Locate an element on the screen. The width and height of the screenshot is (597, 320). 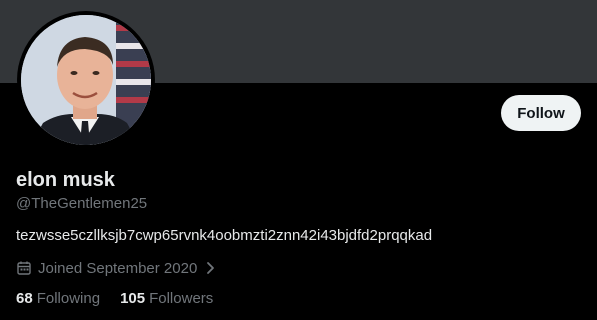
avatar is located at coordinates (86, 80).